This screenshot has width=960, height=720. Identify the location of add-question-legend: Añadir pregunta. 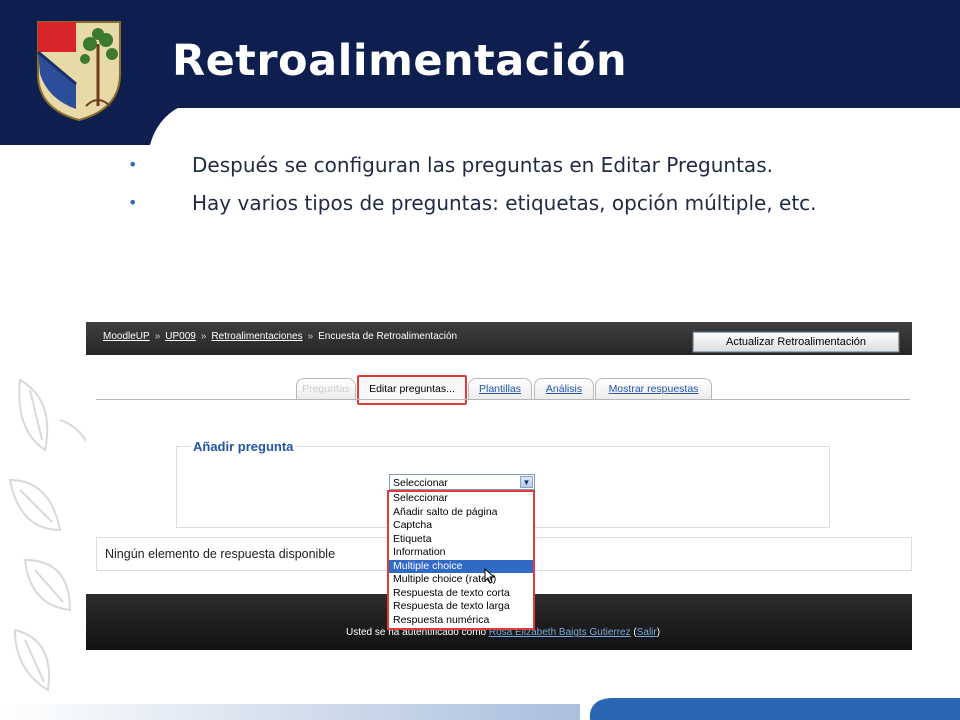
(243, 446).